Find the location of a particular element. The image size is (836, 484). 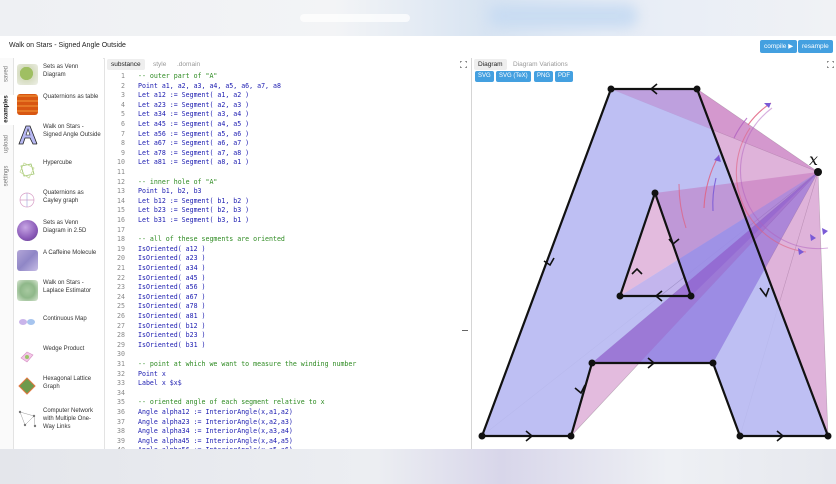

example-label: Sets as Venn Diagram in 2.5D is located at coordinates (65, 227).